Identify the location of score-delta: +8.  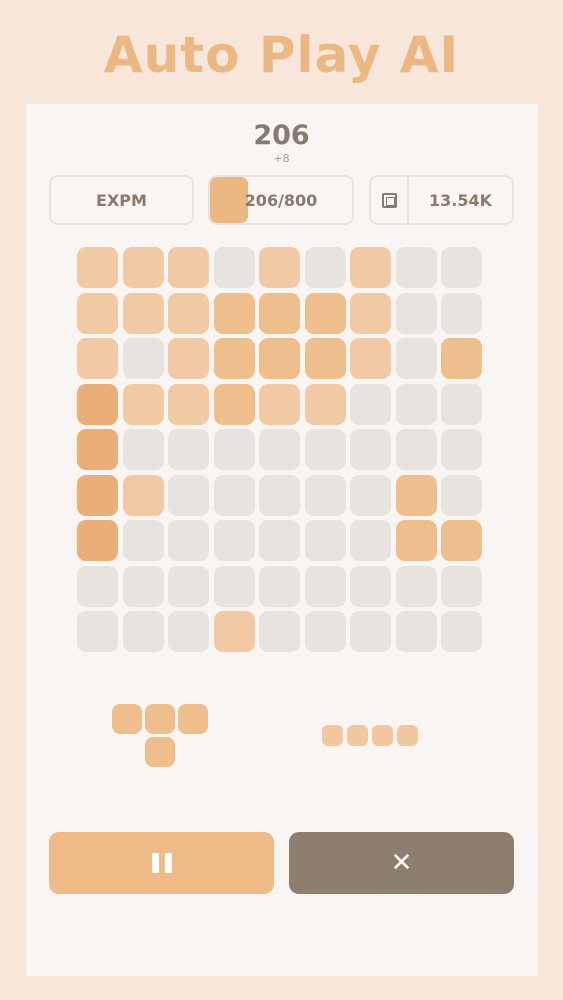
(281, 158).